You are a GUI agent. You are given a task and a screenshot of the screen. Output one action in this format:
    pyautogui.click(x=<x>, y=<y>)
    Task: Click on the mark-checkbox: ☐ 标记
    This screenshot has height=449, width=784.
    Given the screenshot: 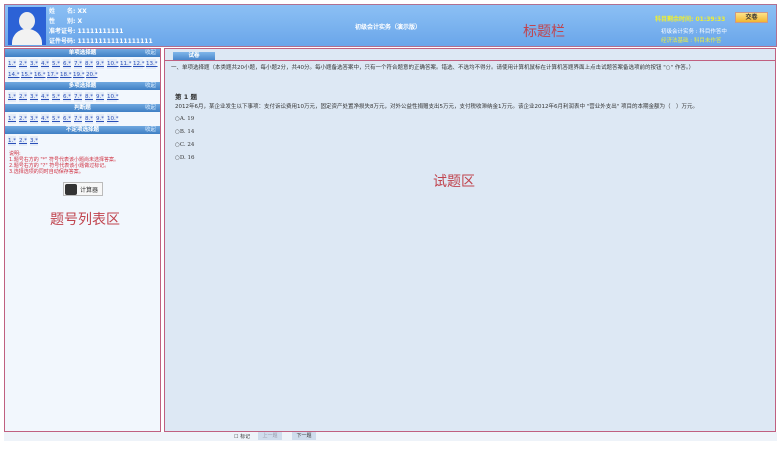 What is the action you would take?
    pyautogui.click(x=242, y=436)
    